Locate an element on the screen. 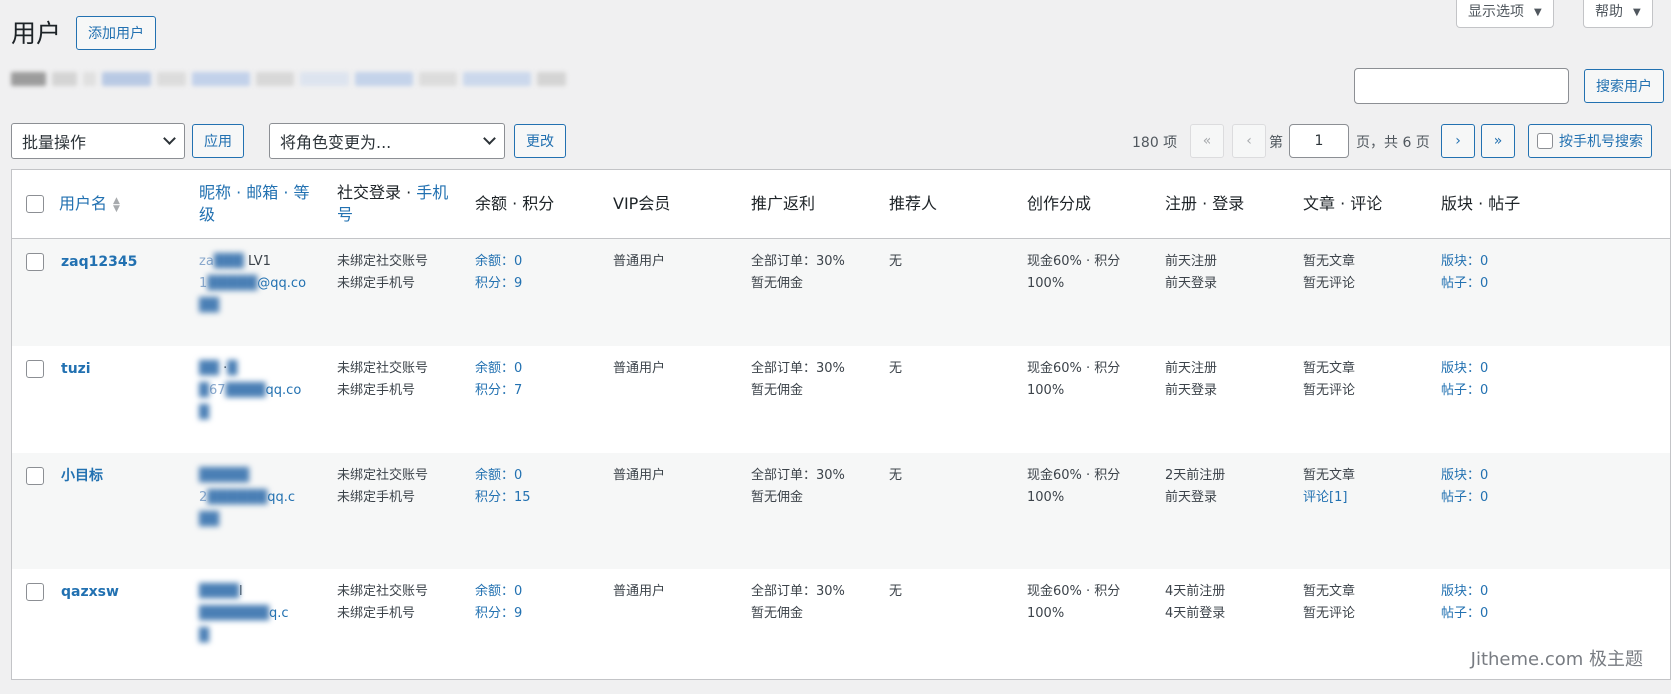 Image resolution: width=1671 pixels, height=694 pixels. reg-cell: 2天前注册 前天登录 is located at coordinates (1195, 486).